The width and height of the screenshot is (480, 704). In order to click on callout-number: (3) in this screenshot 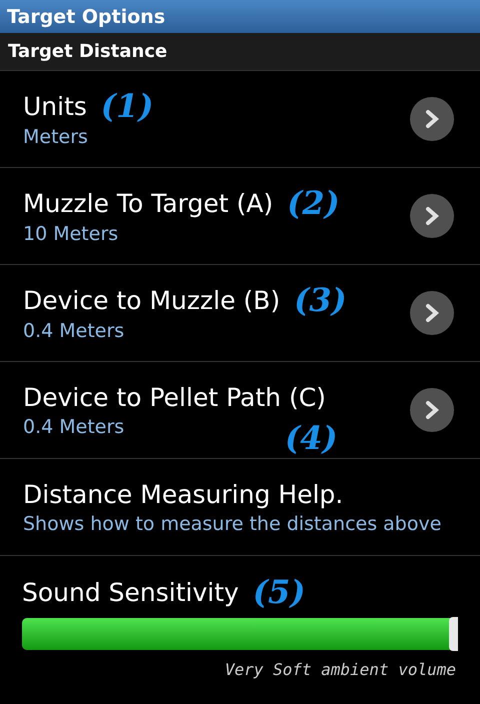, I will do `click(320, 300)`.